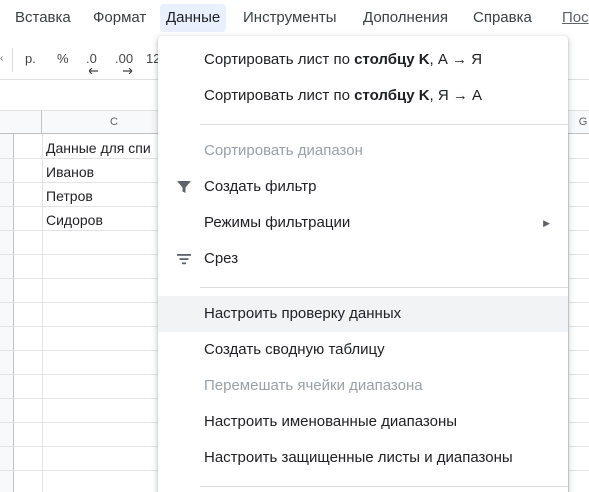 Image resolution: width=589 pixels, height=492 pixels. What do you see at coordinates (363, 458) in the screenshot?
I see `protected-sheets-item: Настроить защищенные листы и диапазоны` at bounding box center [363, 458].